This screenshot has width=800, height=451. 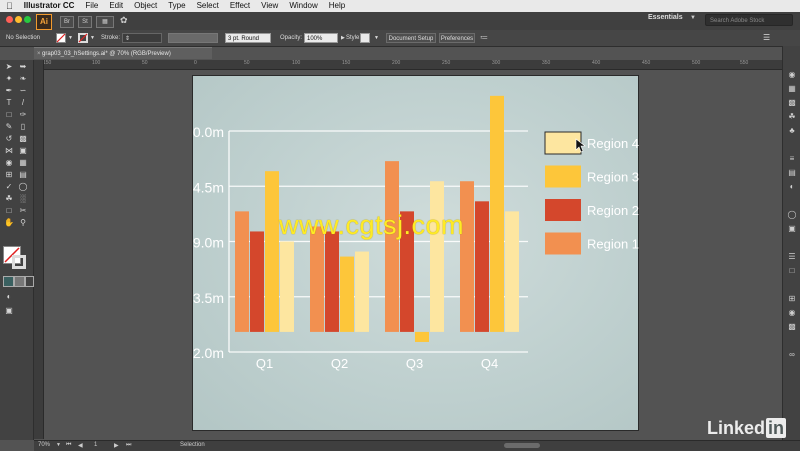 I want to click on menu-edit: Edit, so click(x=116, y=6).